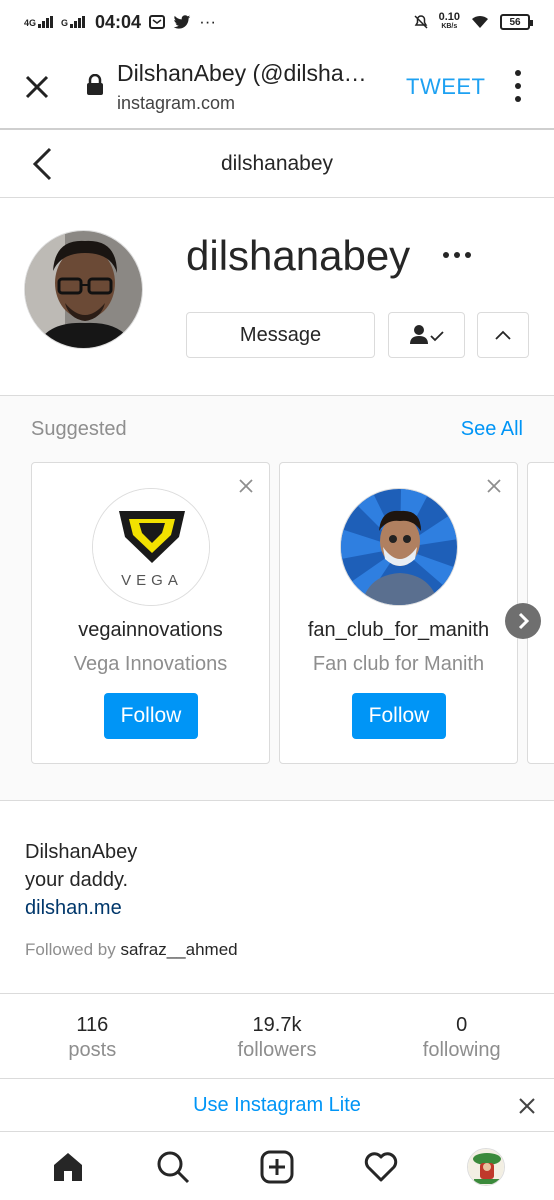  I want to click on following-button, so click(426, 335).